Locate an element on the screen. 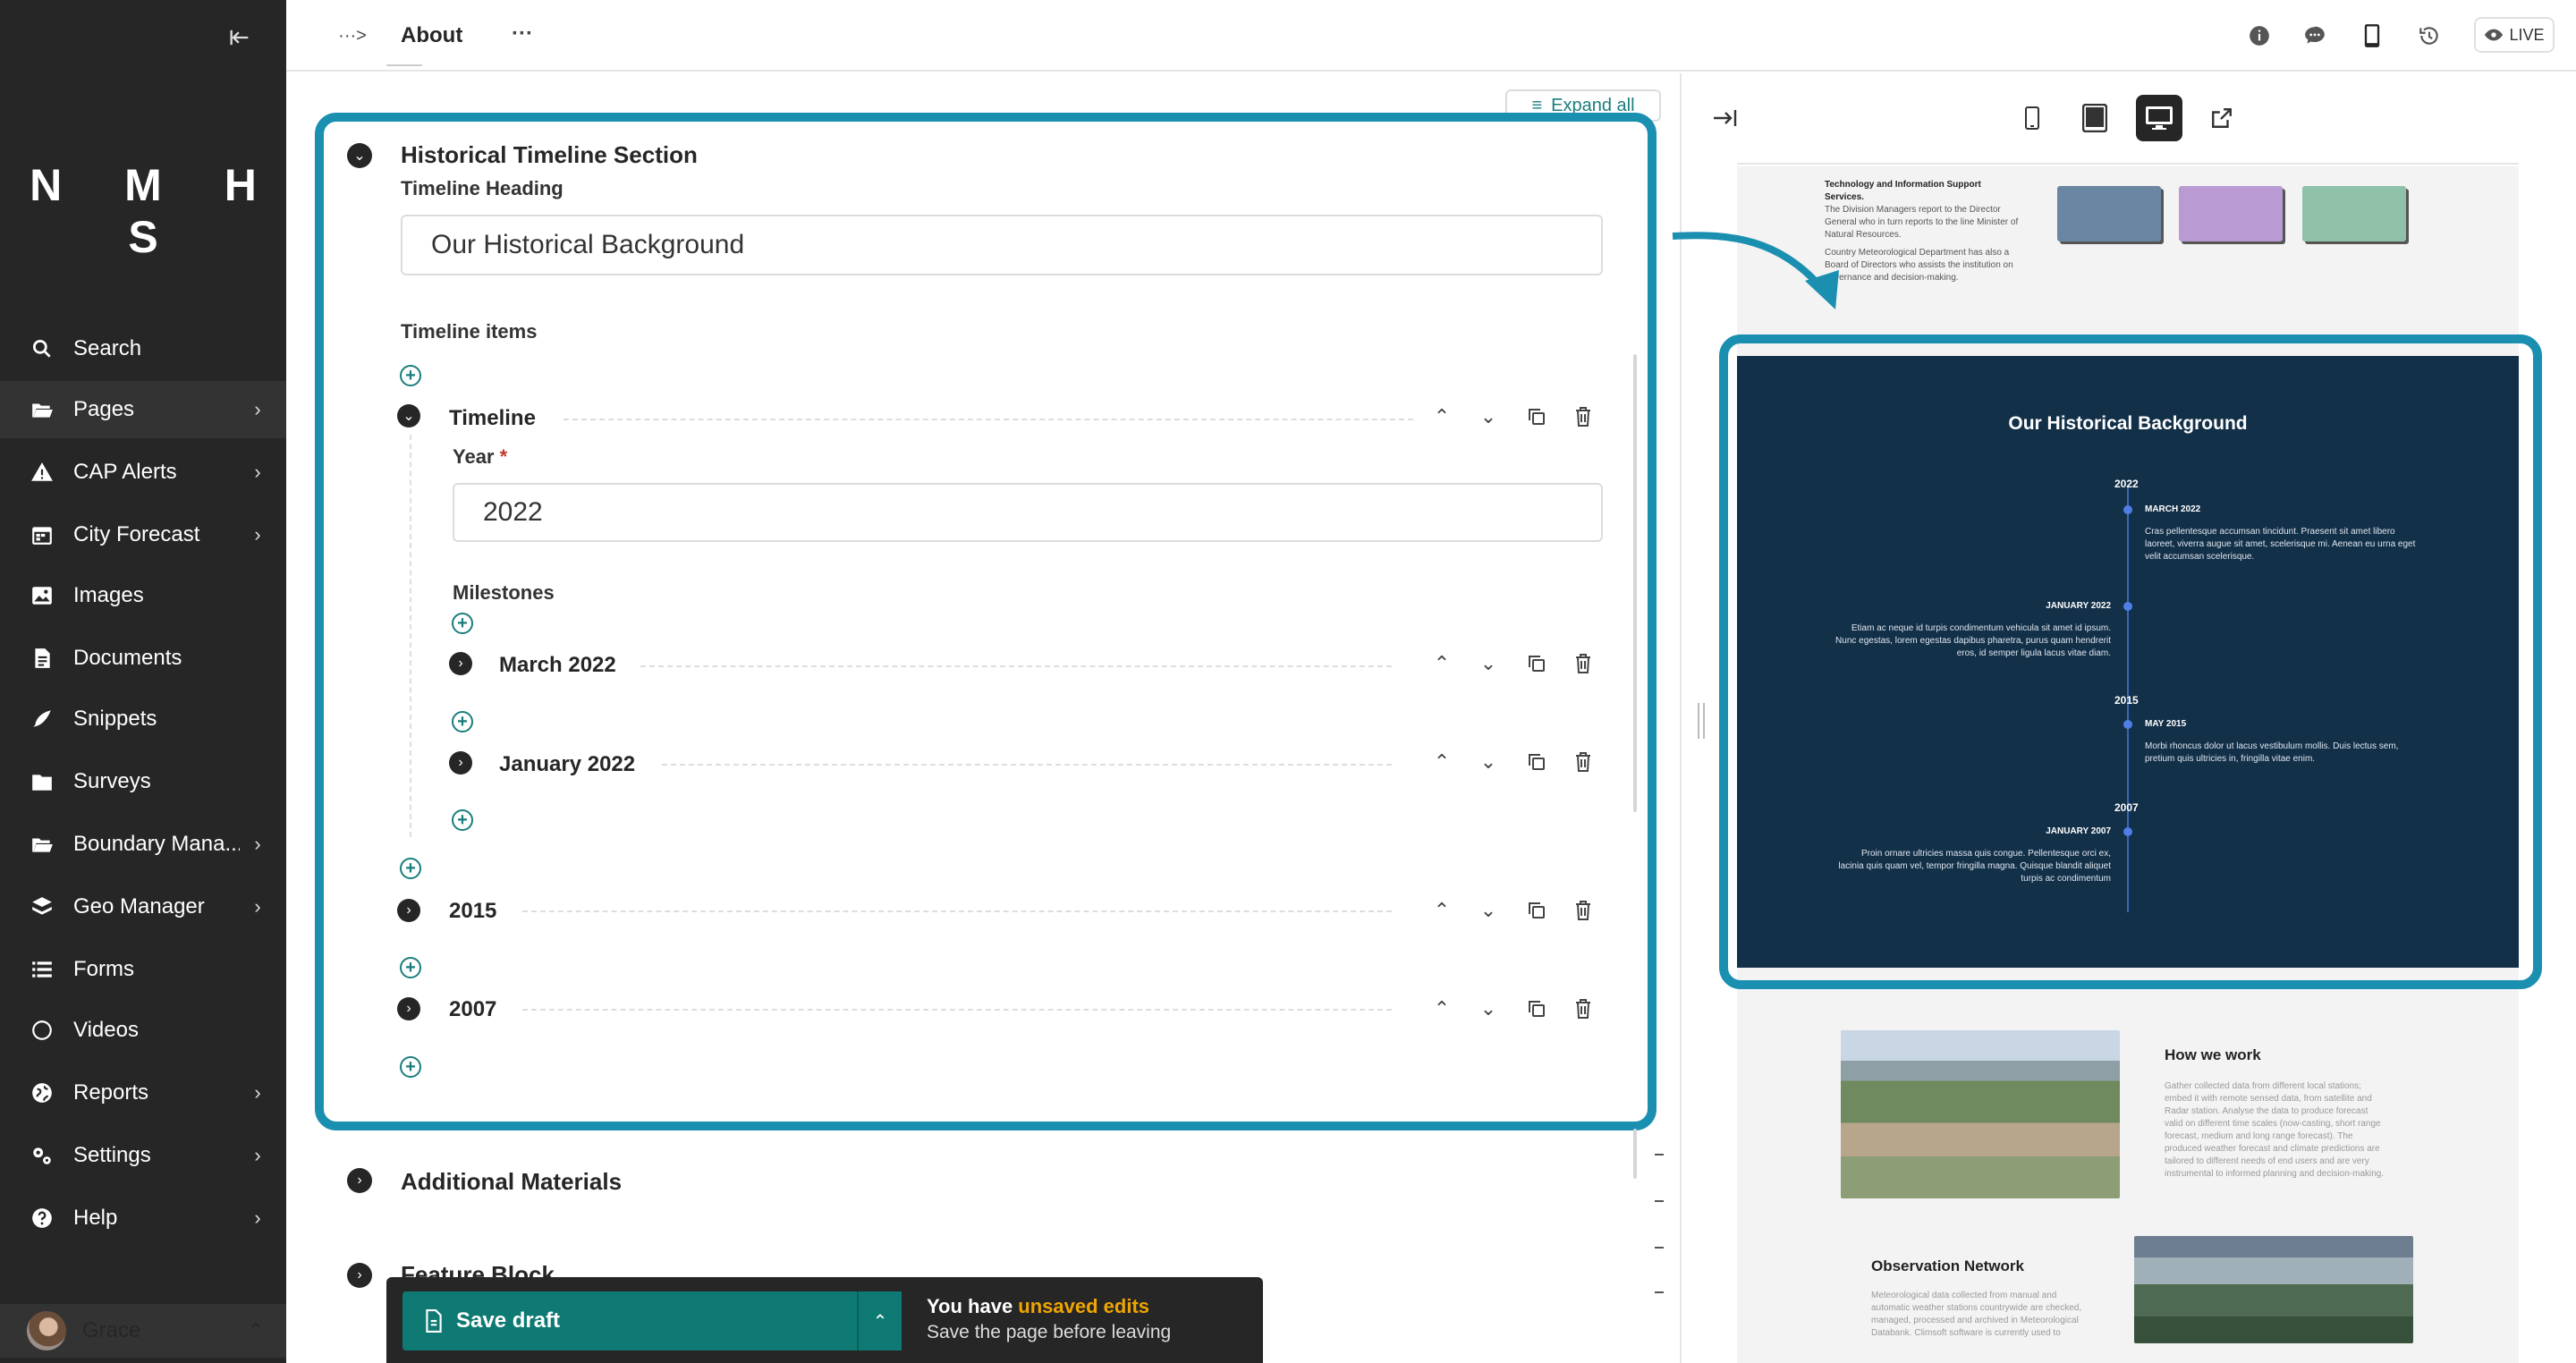 This screenshot has width=2576, height=1363. eye-icon is located at coordinates (2494, 35).